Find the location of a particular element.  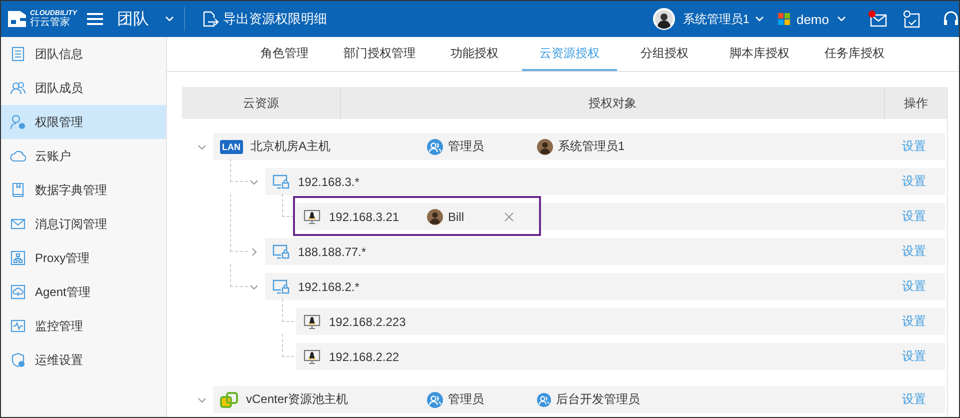

chevron-right-icon is located at coordinates (254, 251).